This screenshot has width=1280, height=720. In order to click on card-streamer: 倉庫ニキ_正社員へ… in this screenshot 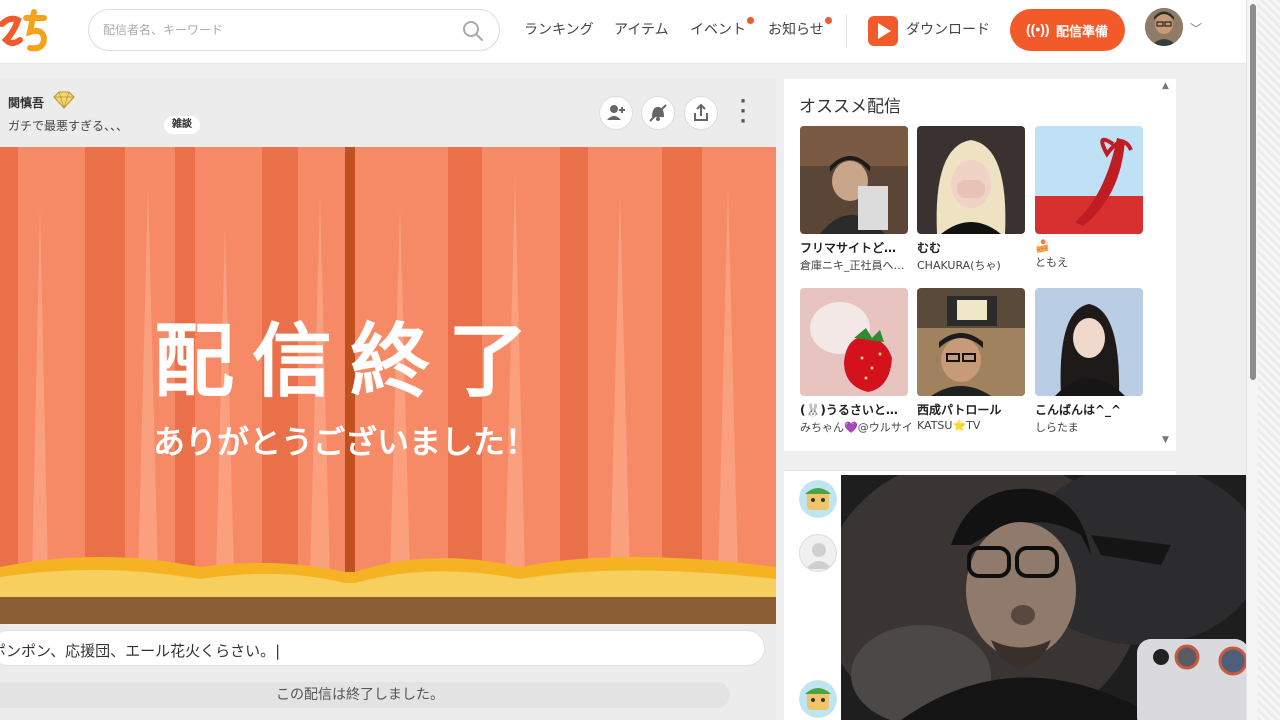, I will do `click(852, 265)`.